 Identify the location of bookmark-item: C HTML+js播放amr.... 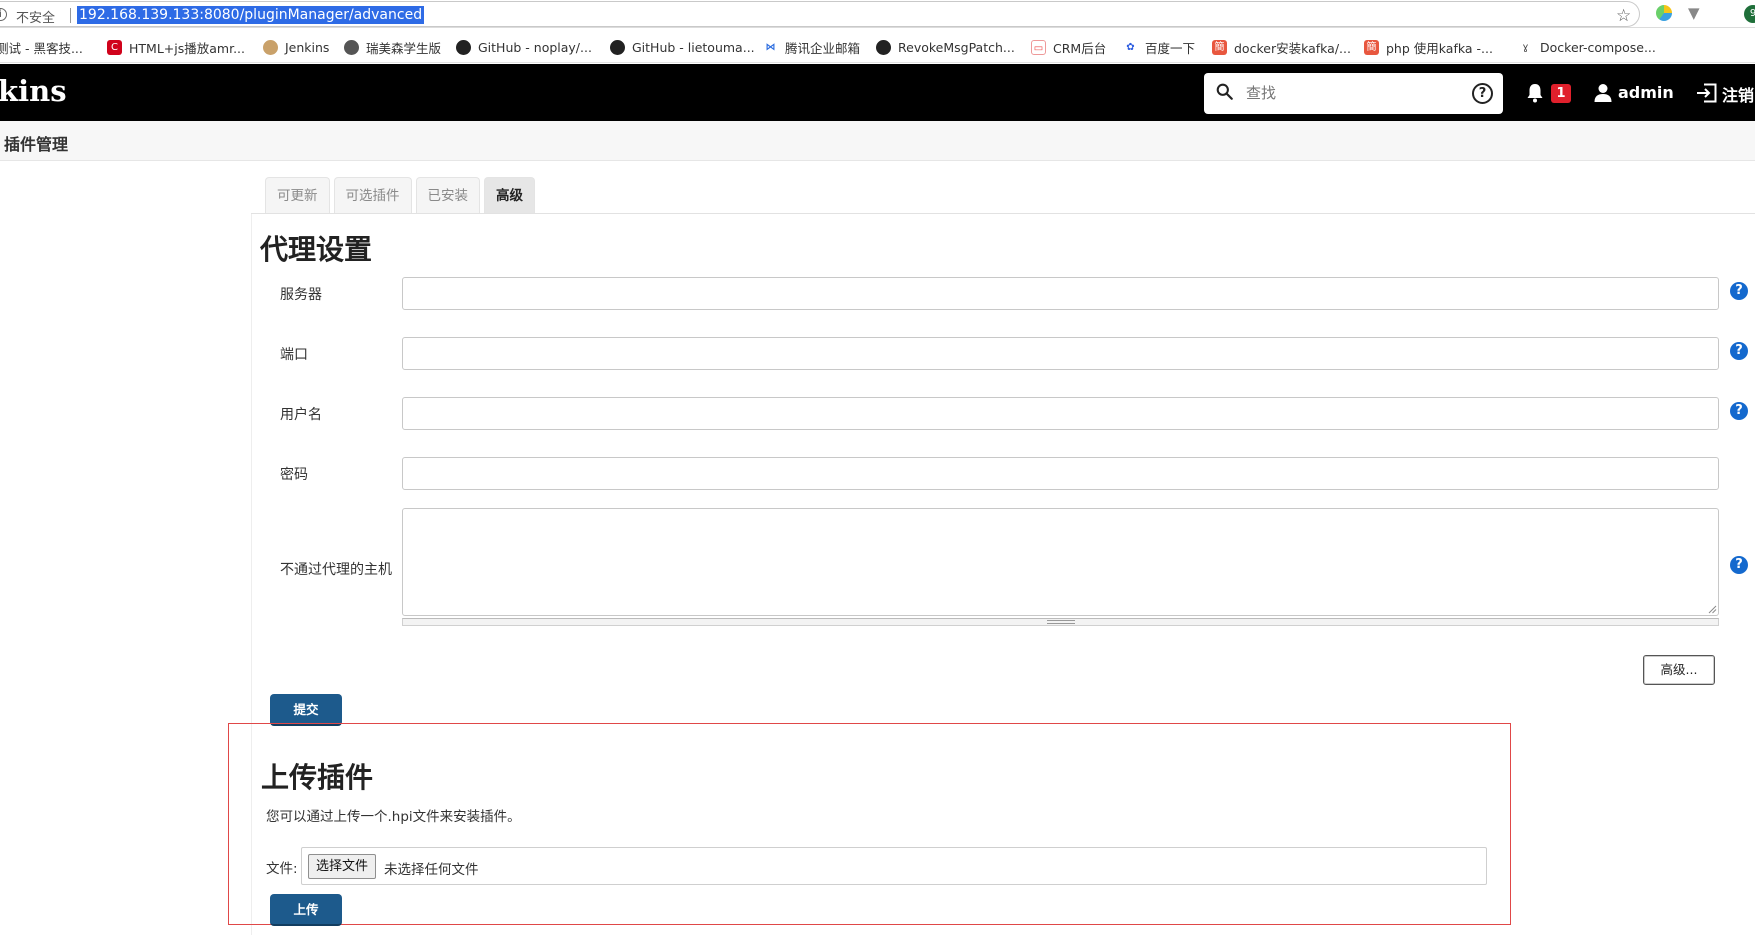
(176, 47).